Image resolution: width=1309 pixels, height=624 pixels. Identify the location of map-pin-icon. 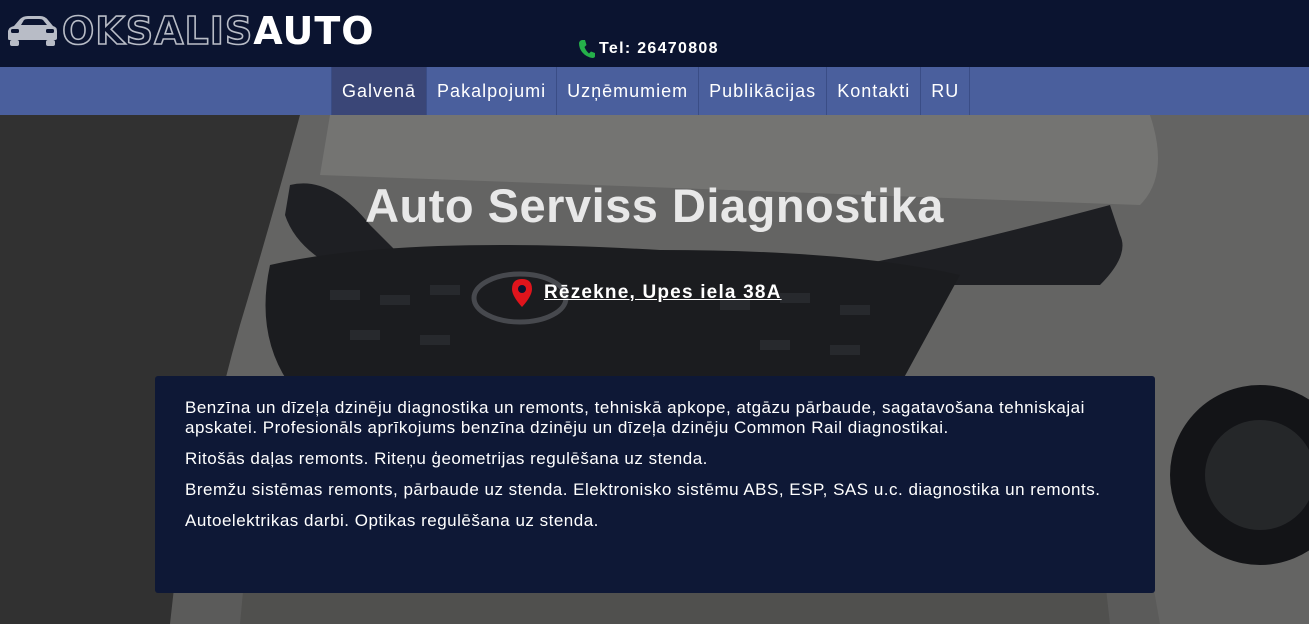
(522, 293).